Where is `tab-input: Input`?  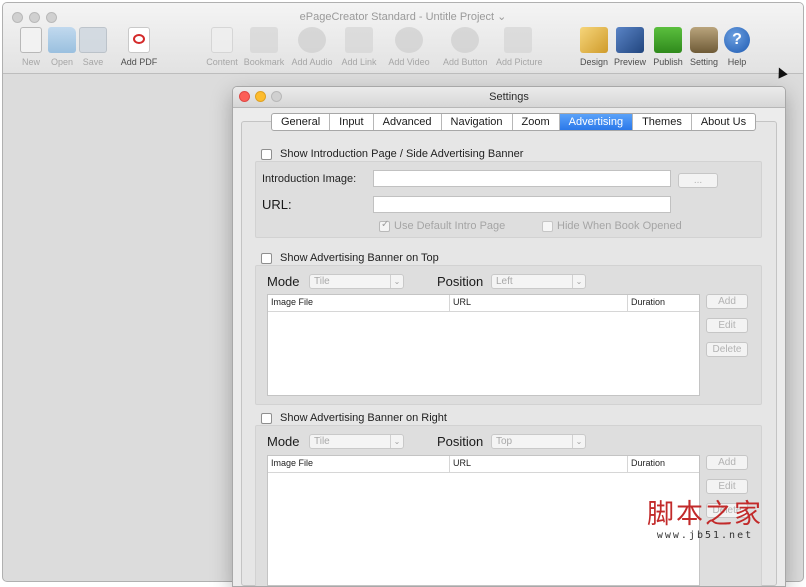 tab-input: Input is located at coordinates (352, 122).